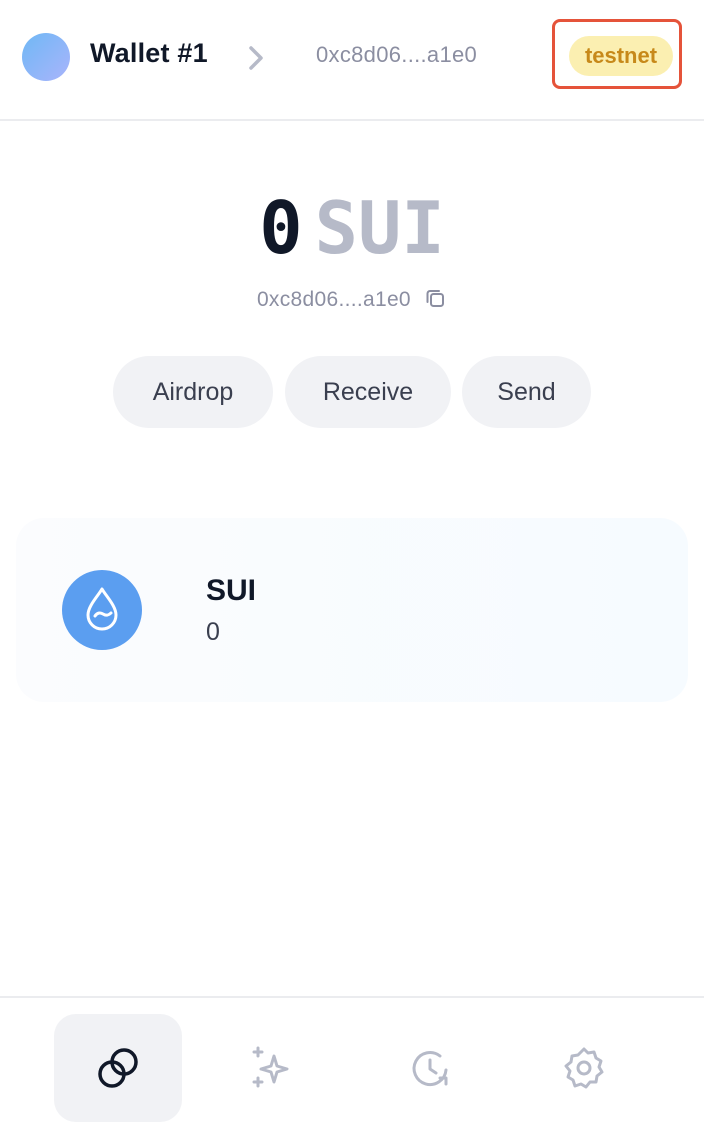 The height and width of the screenshot is (1126, 704). Describe the element at coordinates (379, 228) in the screenshot. I see `balance-symbol: SUI` at that location.